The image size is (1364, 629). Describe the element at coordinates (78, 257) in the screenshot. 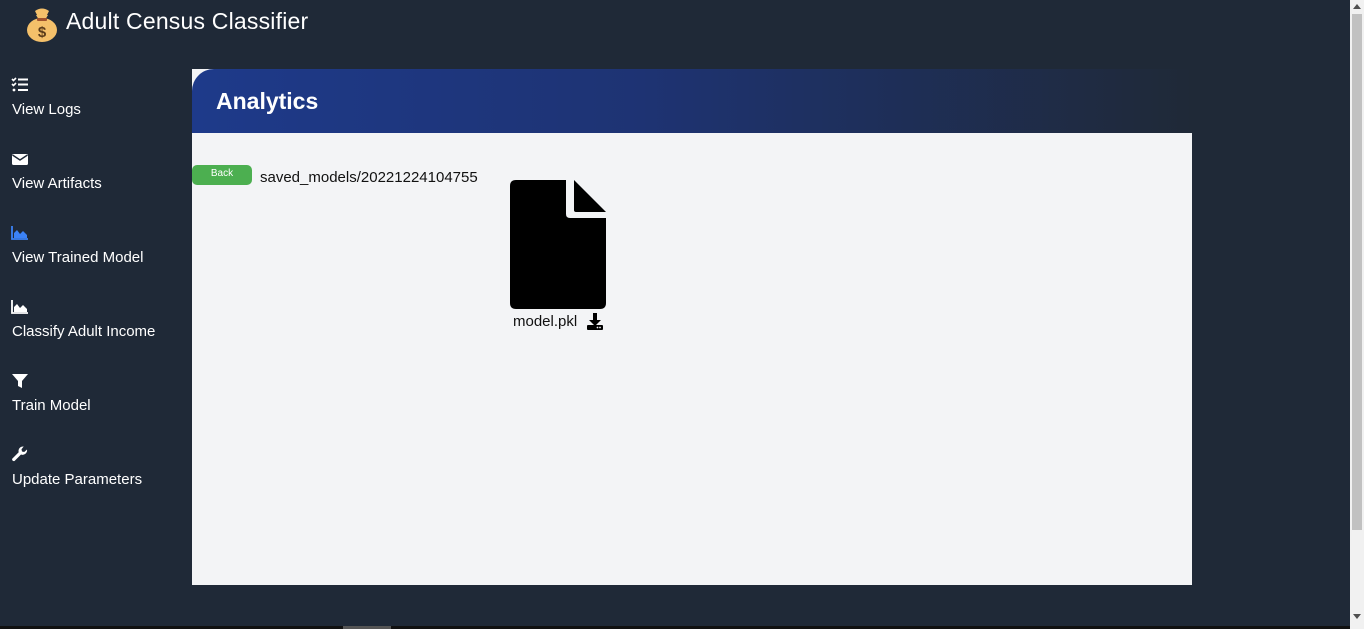

I see `sidebar-item-label: View Trained Model` at that location.